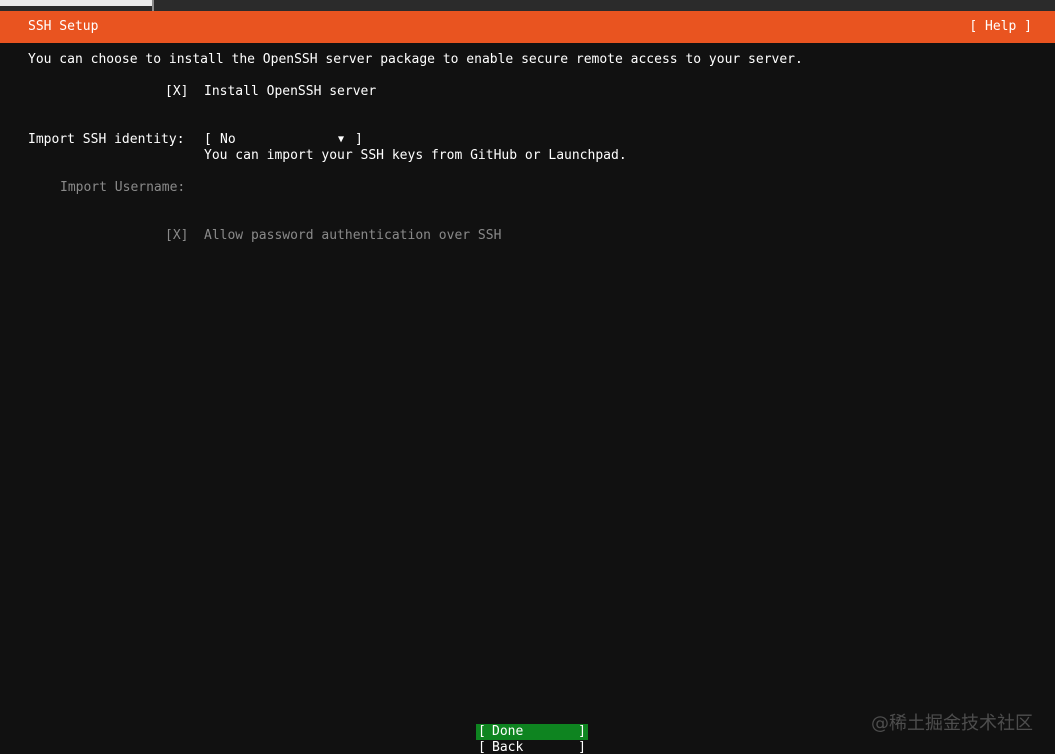 This screenshot has width=1055, height=754. I want to click on back-button: [ Back ], so click(532, 747).